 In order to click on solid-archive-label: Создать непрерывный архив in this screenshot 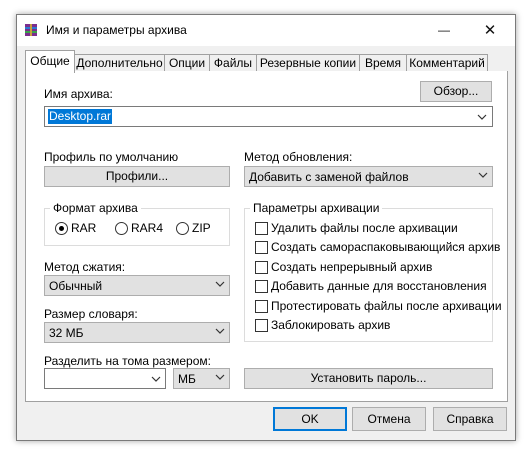, I will do `click(351, 267)`.